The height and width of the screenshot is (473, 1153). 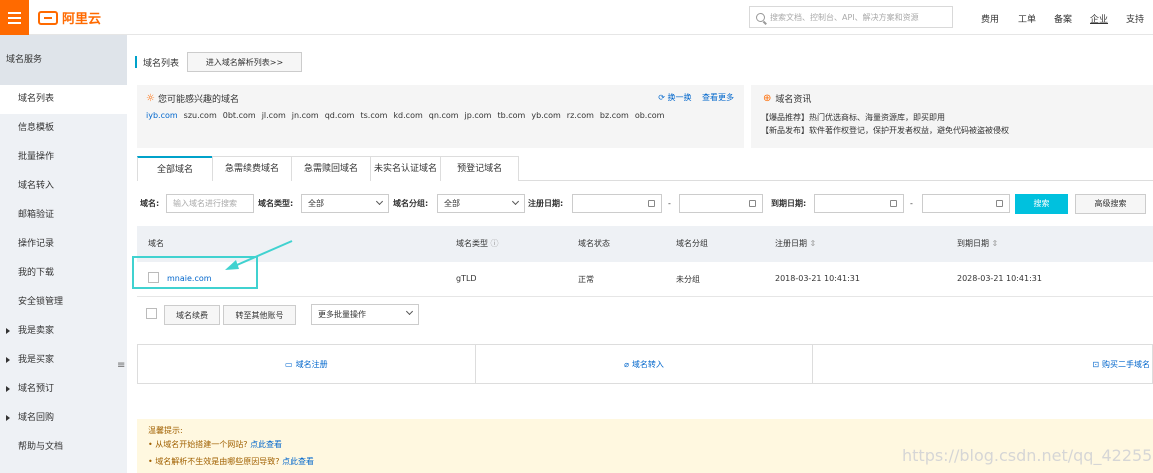 I want to click on bulk-more-select: 更多批量操作, so click(x=365, y=314).